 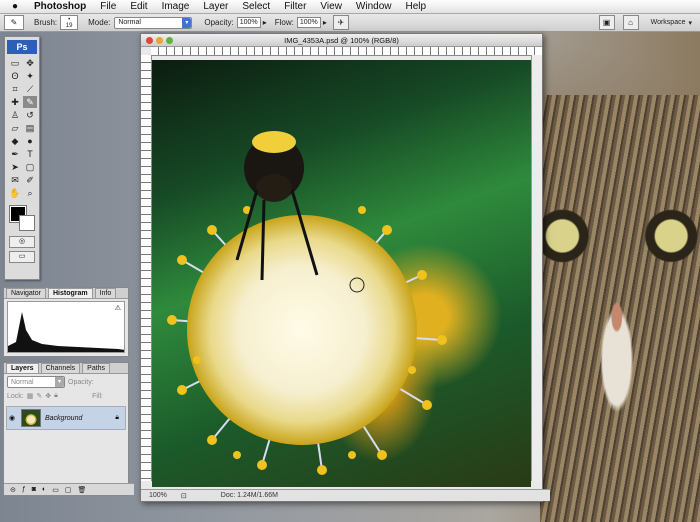 What do you see at coordinates (346, 51) in the screenshot?
I see `horizontal-ruler` at bounding box center [346, 51].